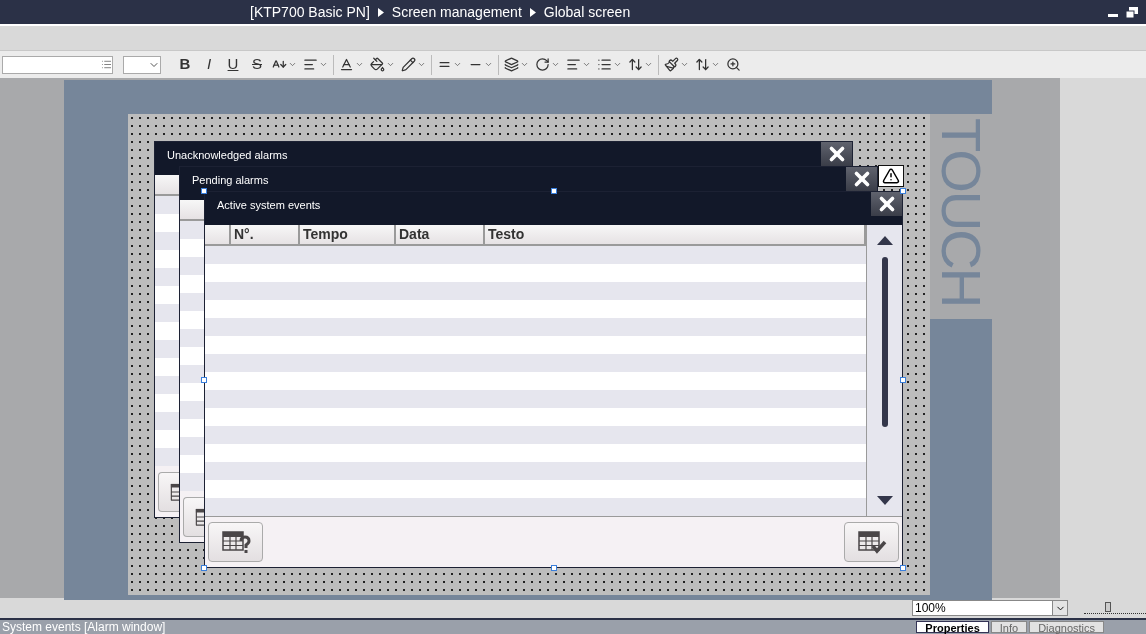 This screenshot has height=634, width=1146. I want to click on column-header: N°., so click(265, 234).